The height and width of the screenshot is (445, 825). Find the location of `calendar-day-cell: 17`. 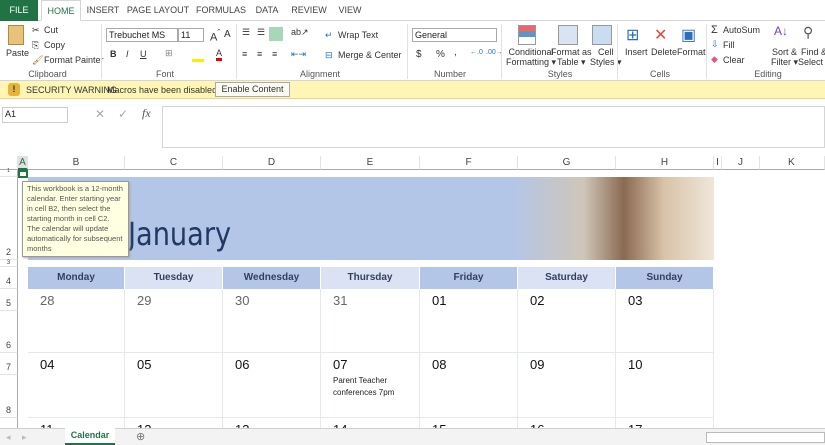

calendar-day-cell: 17 is located at coordinates (665, 423).